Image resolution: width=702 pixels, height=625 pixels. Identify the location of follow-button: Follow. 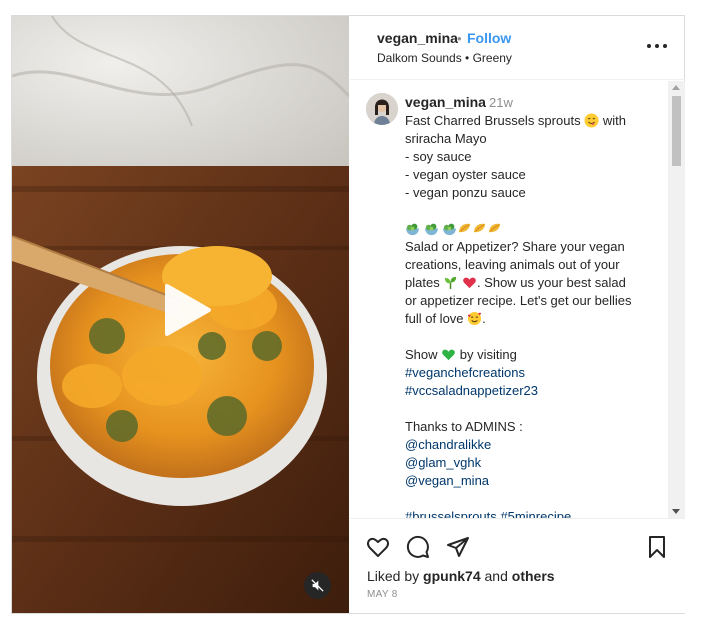
(489, 38).